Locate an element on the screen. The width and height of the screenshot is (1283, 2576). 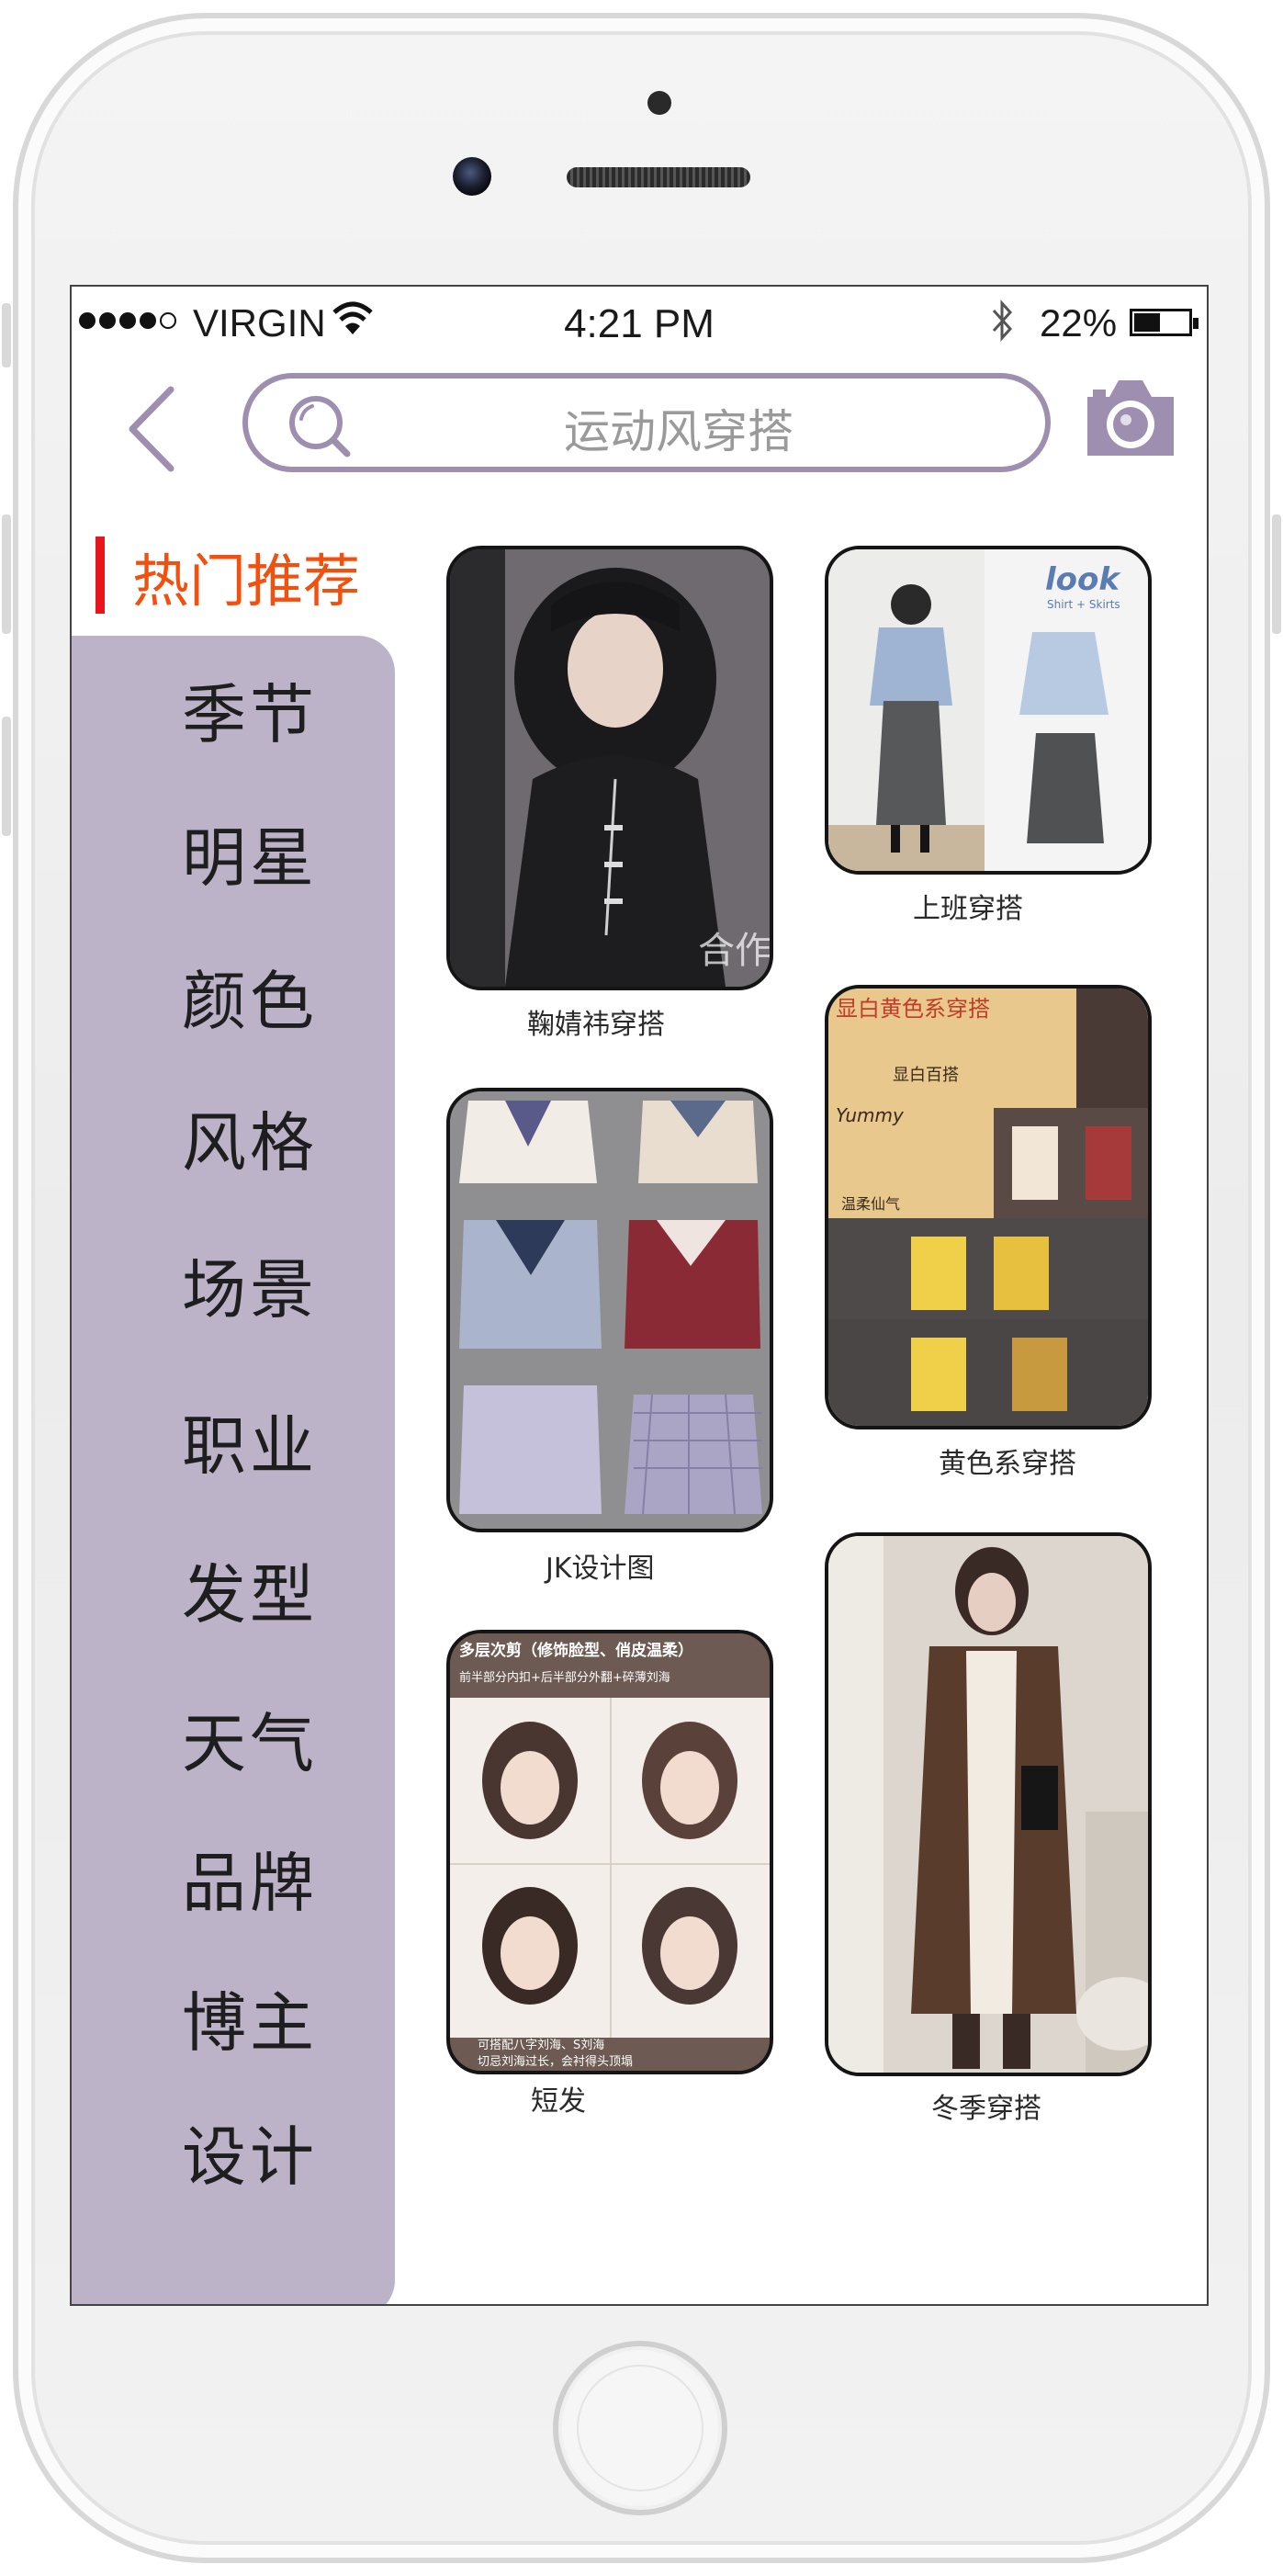
card-image-overlay-text: 合作 is located at coordinates (734, 951).